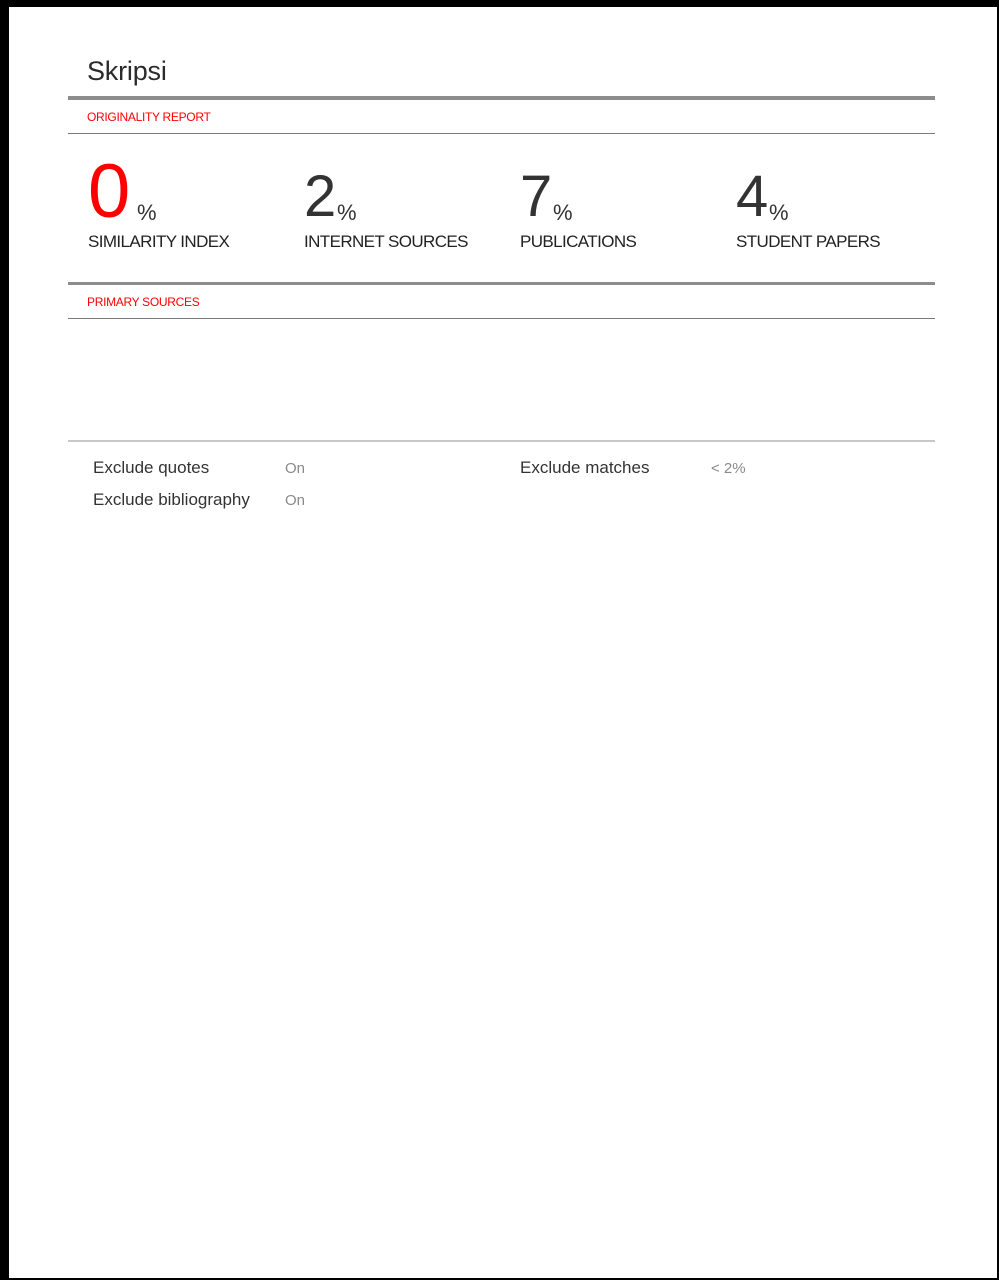 Image resolution: width=999 pixels, height=1280 pixels. I want to click on student-papers-value: 4, so click(752, 196).